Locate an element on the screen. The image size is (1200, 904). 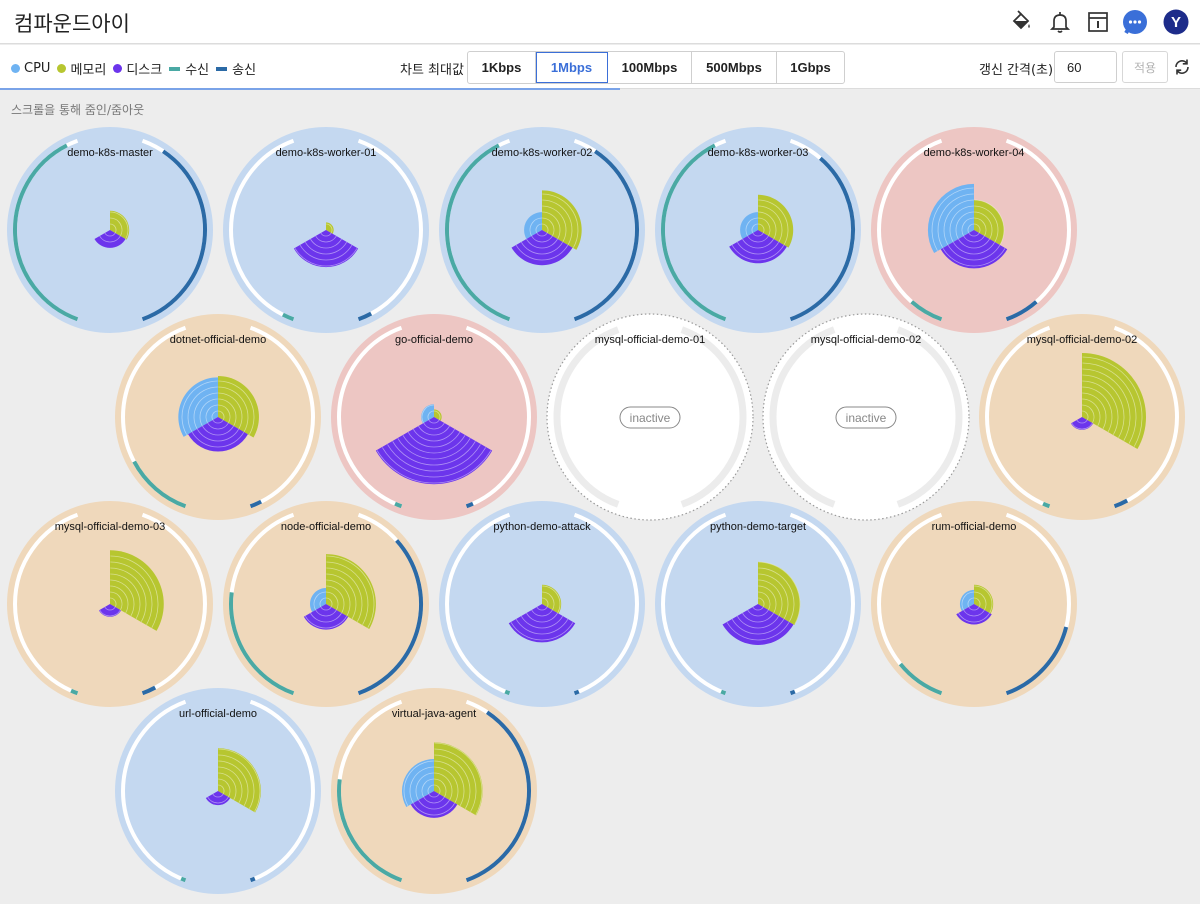
node-name: demo-k8s-master is located at coordinates (110, 153).